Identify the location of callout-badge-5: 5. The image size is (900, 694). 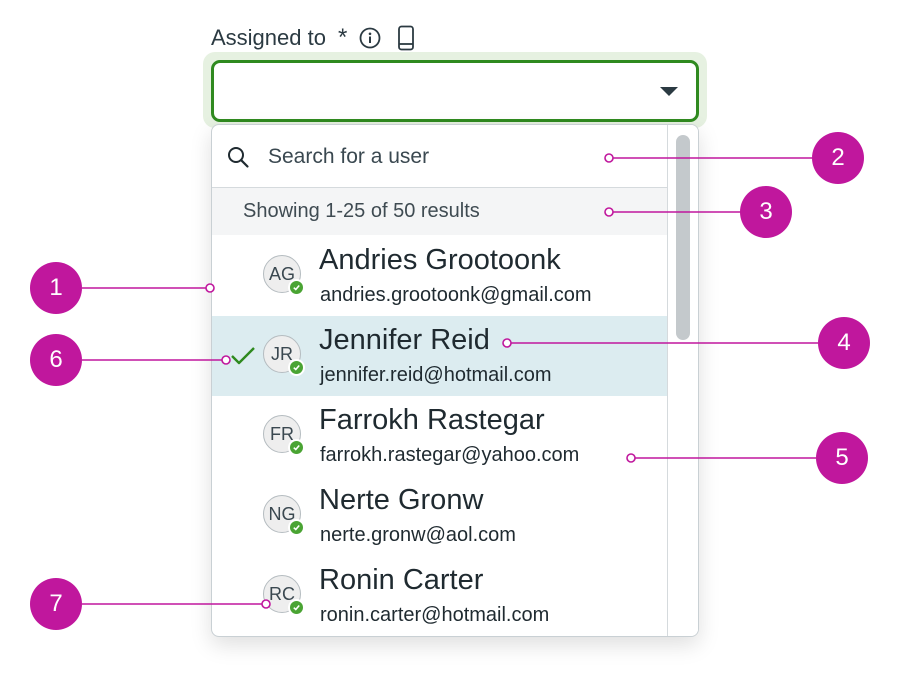
(842, 458).